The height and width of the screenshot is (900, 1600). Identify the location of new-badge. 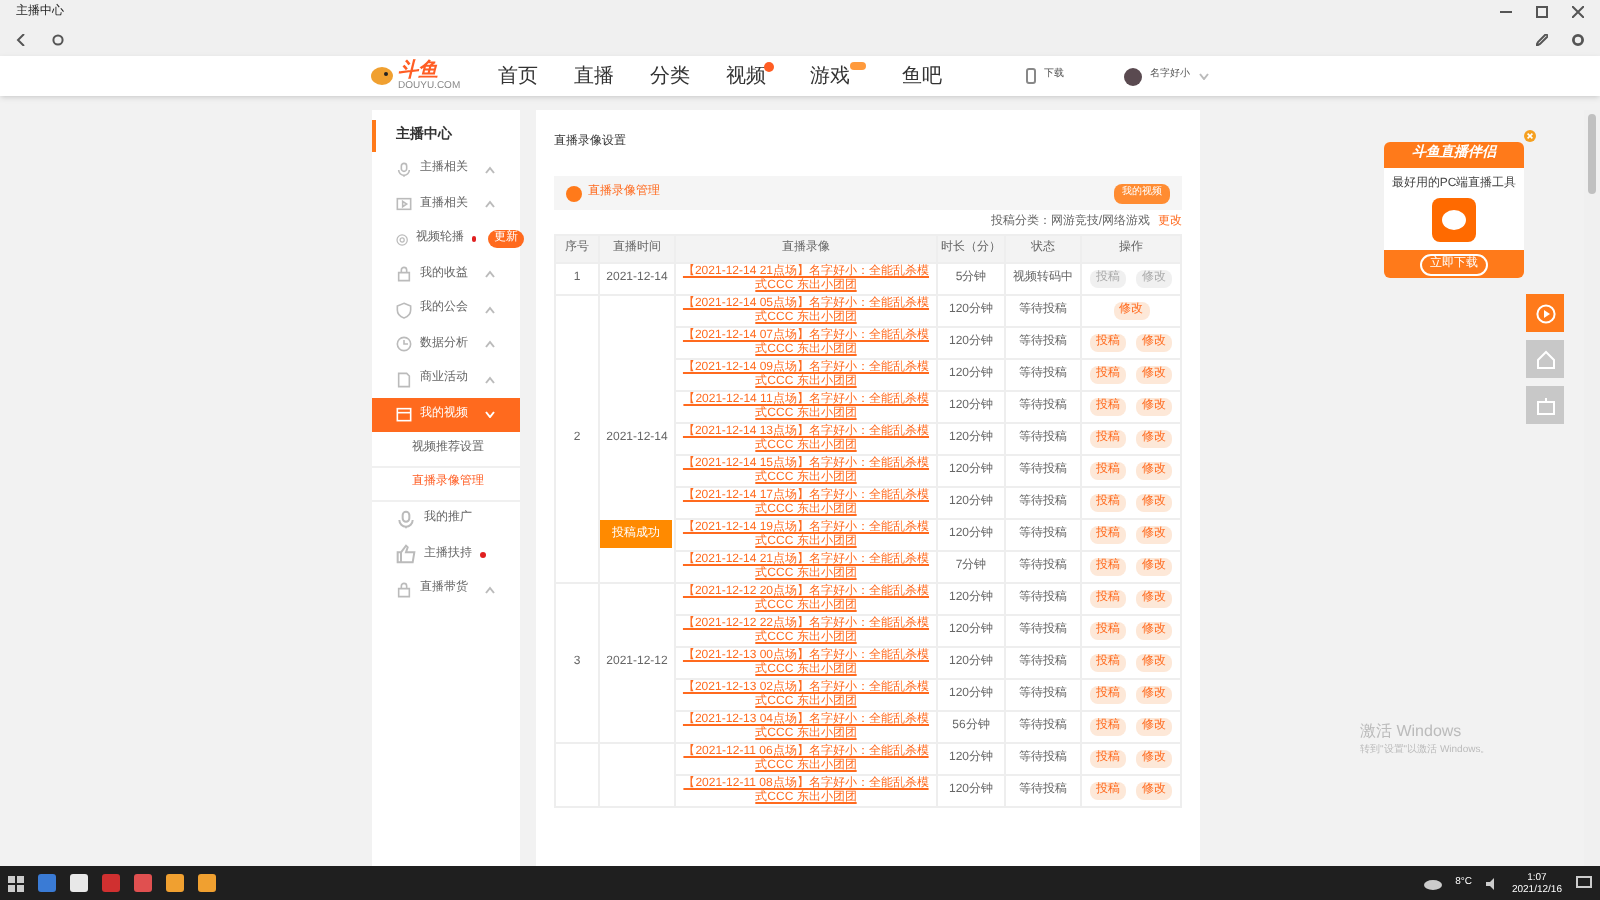
(858, 65).